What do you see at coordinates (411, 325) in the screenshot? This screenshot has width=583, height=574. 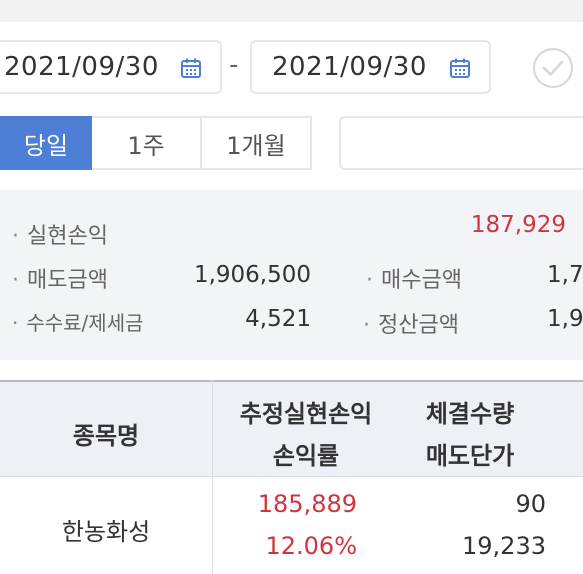 I see `settlement-label: · 정산금액` at bounding box center [411, 325].